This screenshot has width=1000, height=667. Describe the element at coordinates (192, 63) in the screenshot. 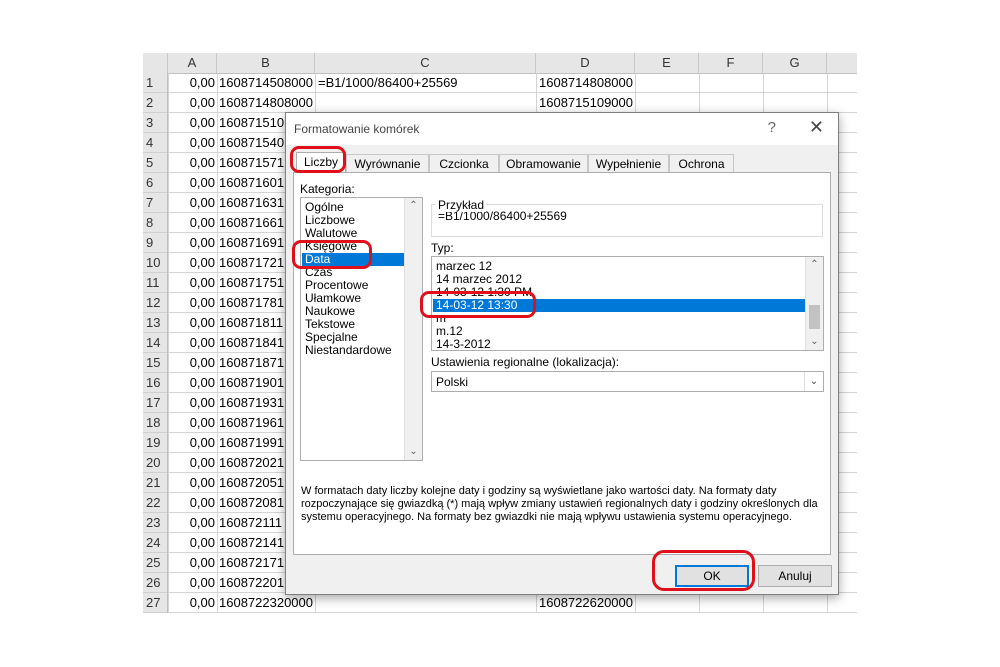

I see `column-header-a: A` at that location.